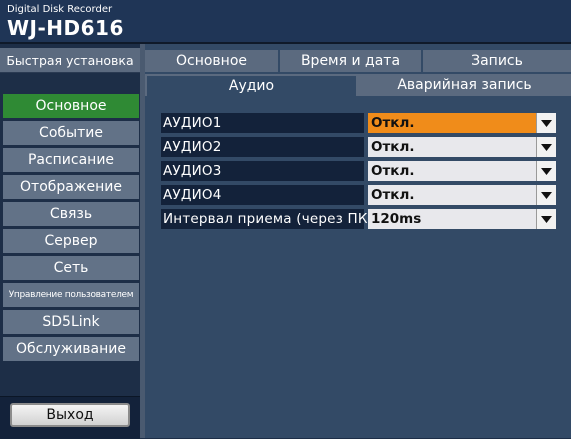 The height and width of the screenshot is (439, 571). What do you see at coordinates (71, 133) in the screenshot?
I see `sidebar-item-event: Событие` at bounding box center [71, 133].